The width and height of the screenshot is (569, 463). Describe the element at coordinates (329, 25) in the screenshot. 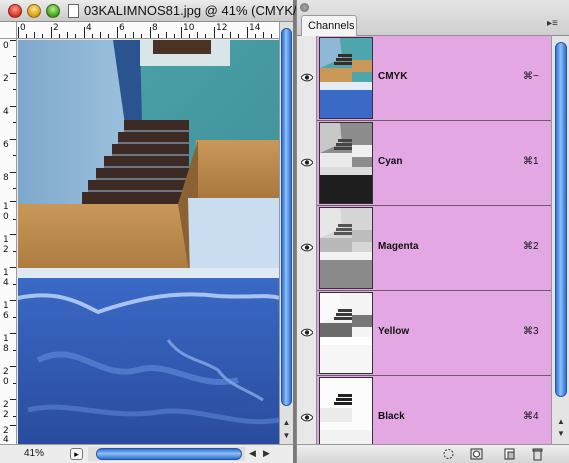

I see `tab-channels: Channels` at that location.